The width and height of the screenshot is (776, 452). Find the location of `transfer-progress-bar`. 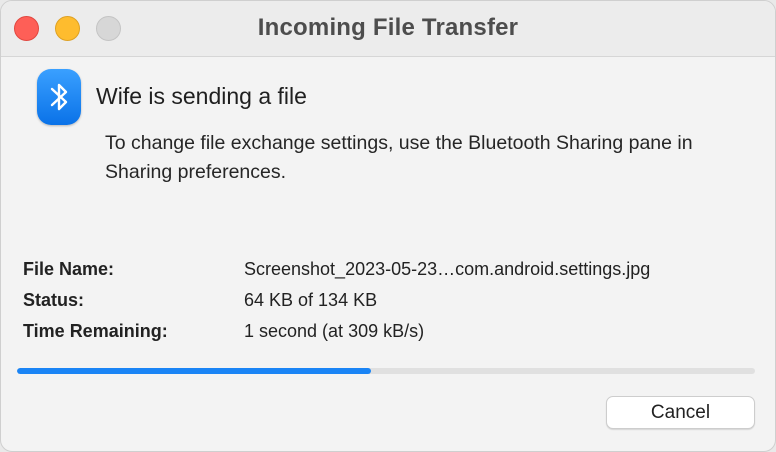

transfer-progress-bar is located at coordinates (386, 371).